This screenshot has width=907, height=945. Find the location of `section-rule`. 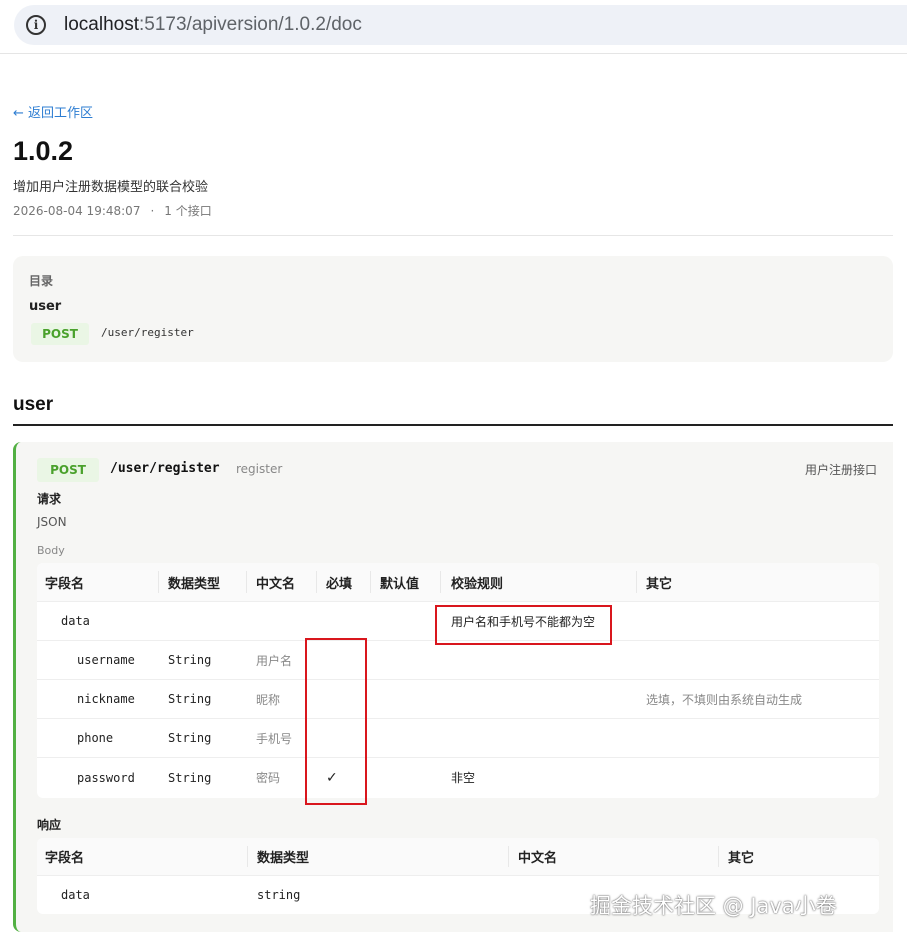

section-rule is located at coordinates (453, 425).